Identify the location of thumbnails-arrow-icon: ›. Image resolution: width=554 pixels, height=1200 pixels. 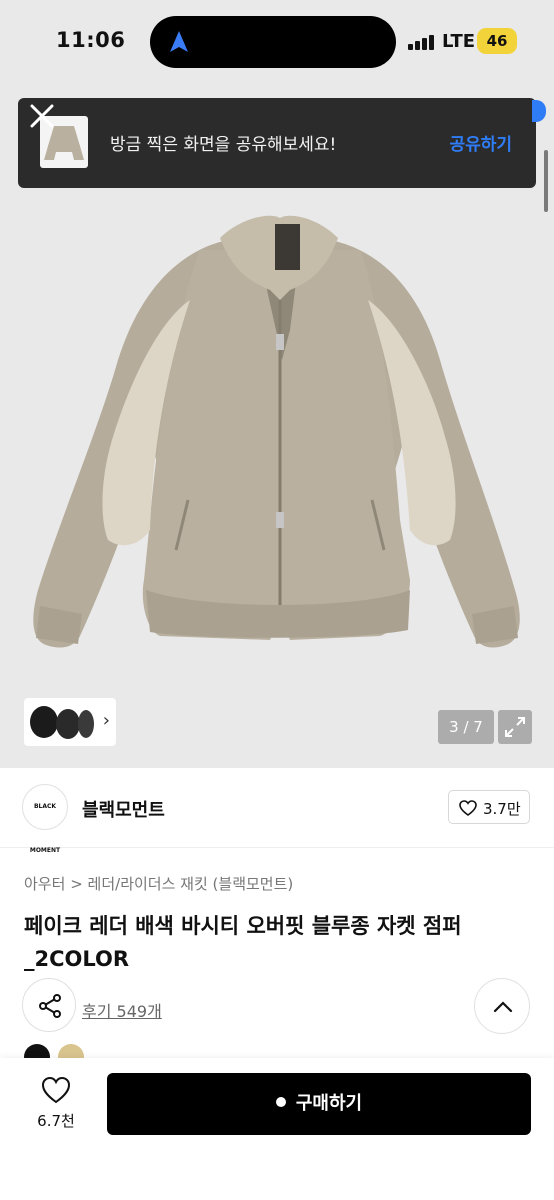
(106, 720).